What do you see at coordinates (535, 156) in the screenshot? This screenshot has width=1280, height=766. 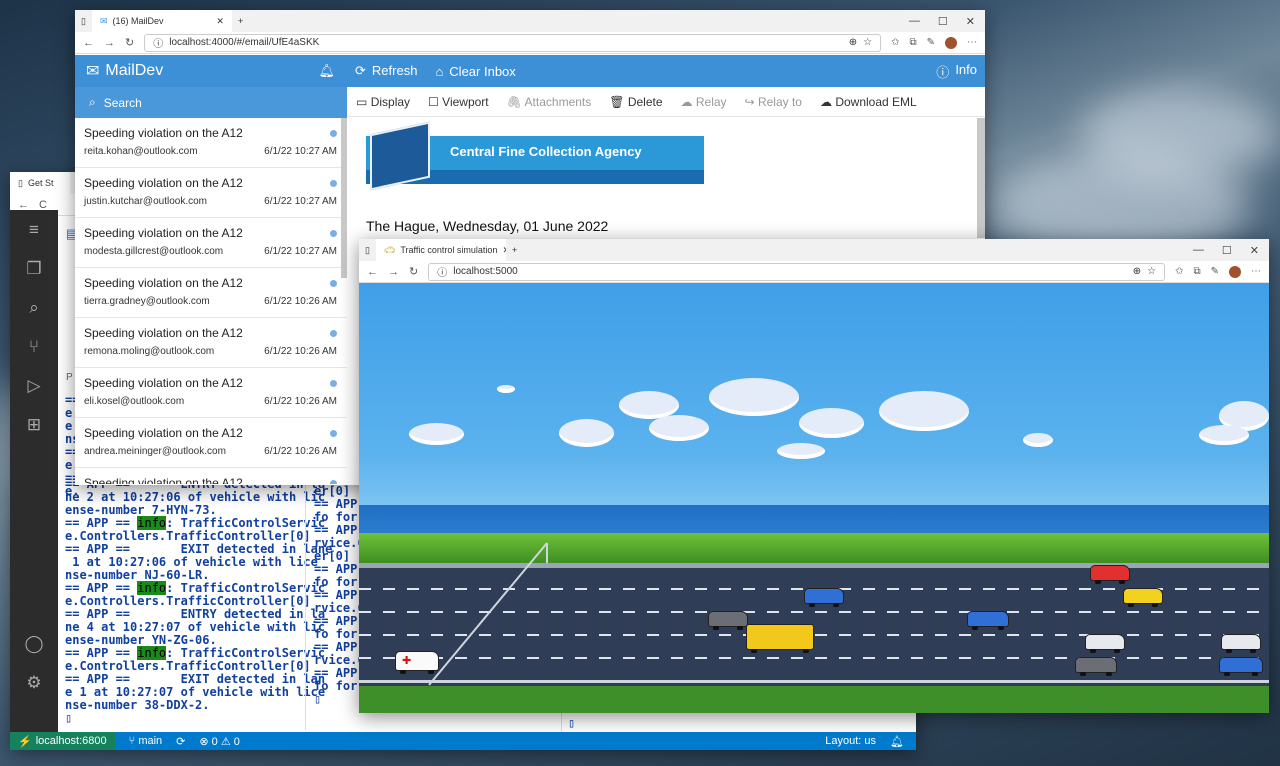 I see `agency-banner: Central Fine Collection Agency` at bounding box center [535, 156].